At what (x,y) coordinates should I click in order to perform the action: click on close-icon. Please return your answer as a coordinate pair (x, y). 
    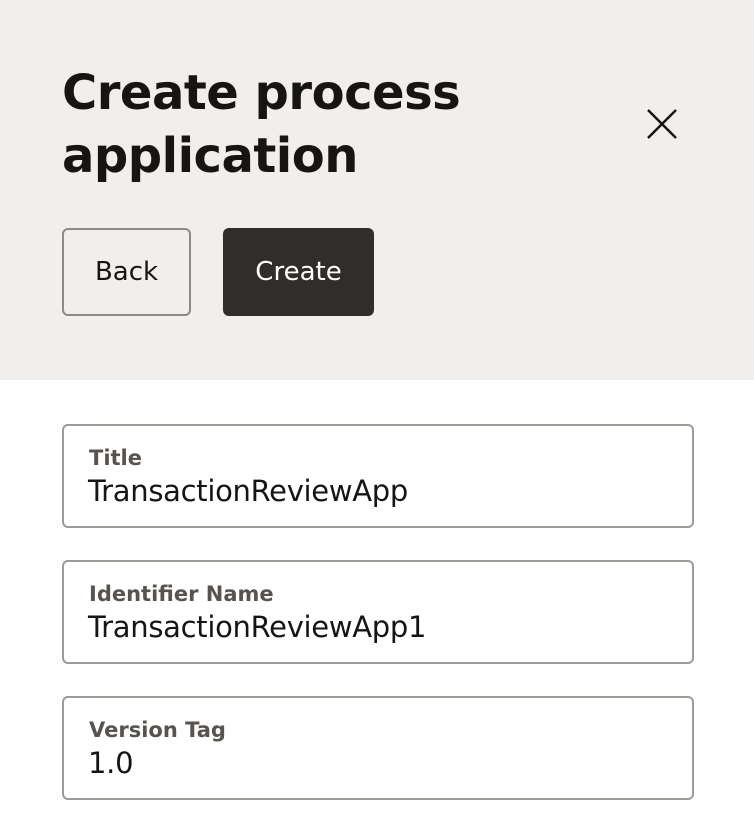
    Looking at the image, I should click on (662, 124).